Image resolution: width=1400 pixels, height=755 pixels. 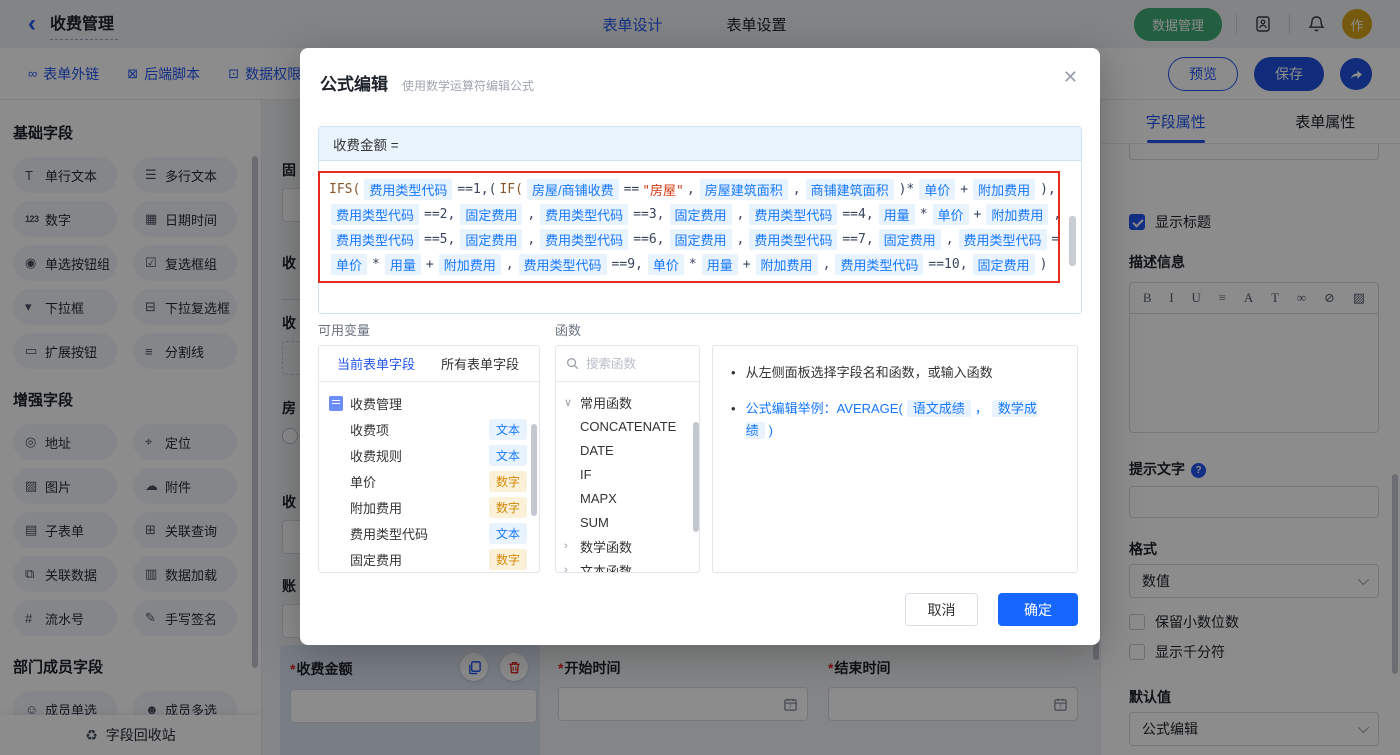 I want to click on chevron-down-icon: ∨, so click(x=568, y=402).